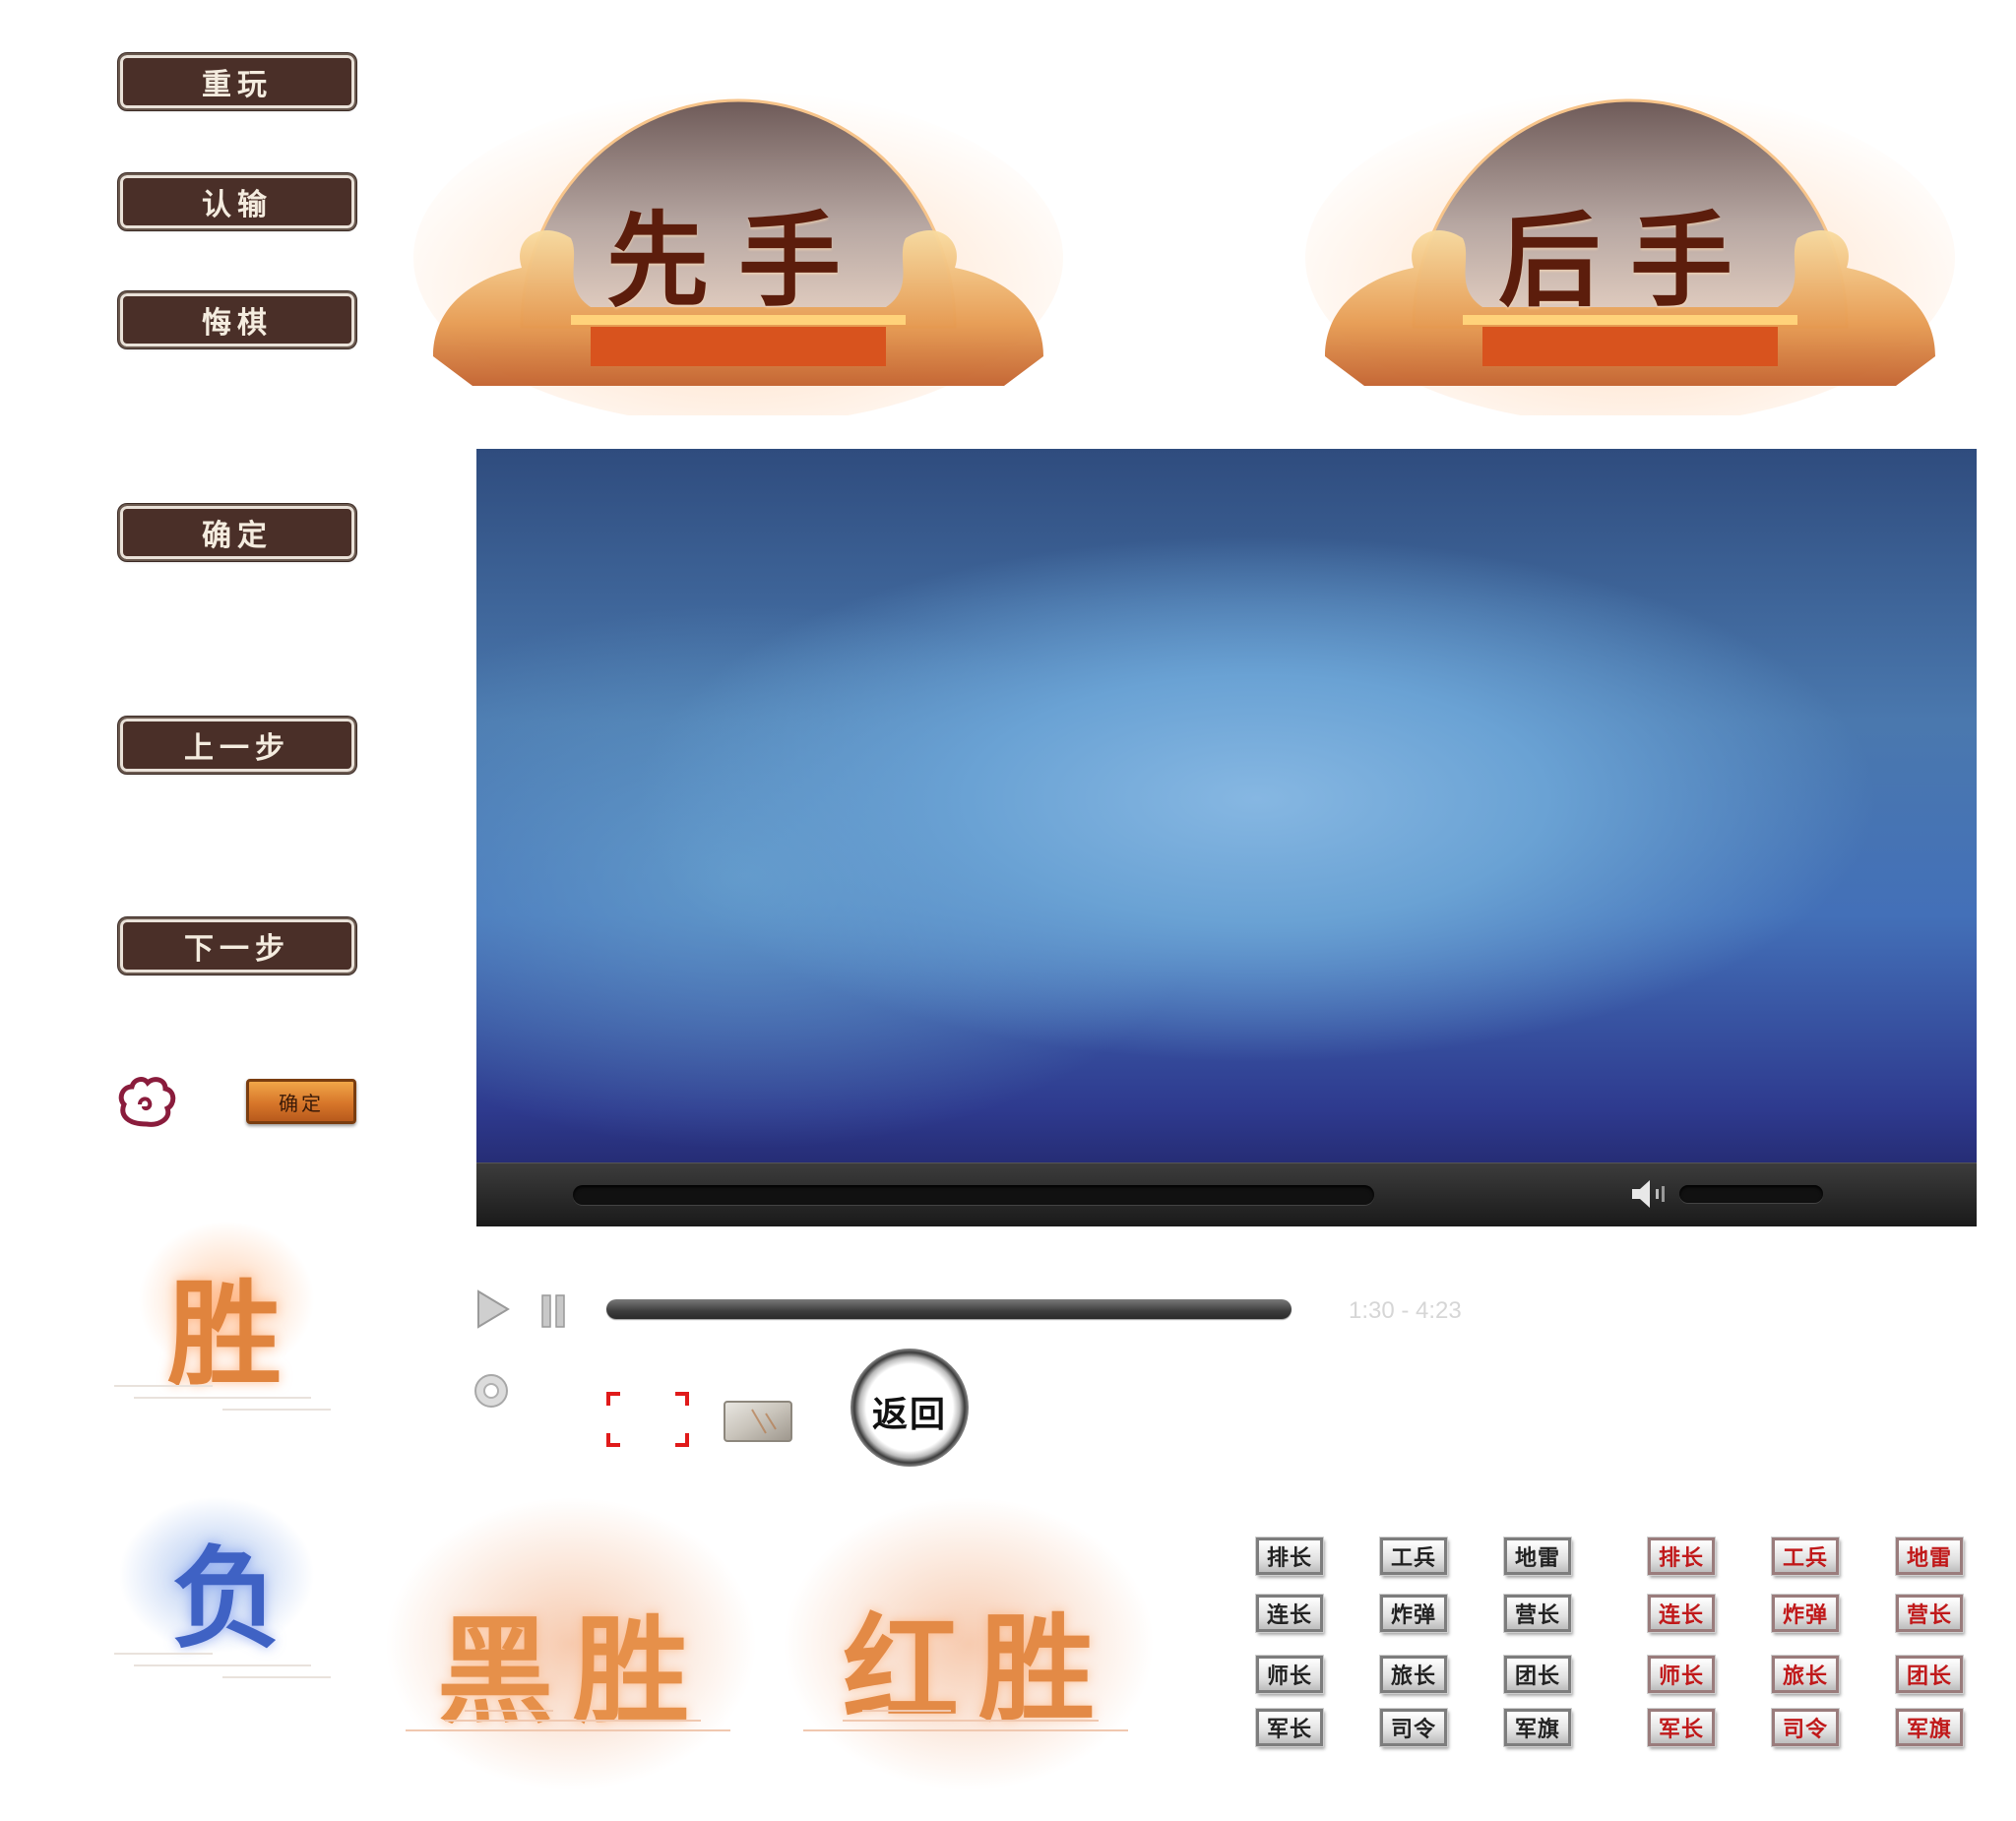 The width and height of the screenshot is (2016, 1821). I want to click on piece-tile-gray: 司令, so click(1413, 1728).